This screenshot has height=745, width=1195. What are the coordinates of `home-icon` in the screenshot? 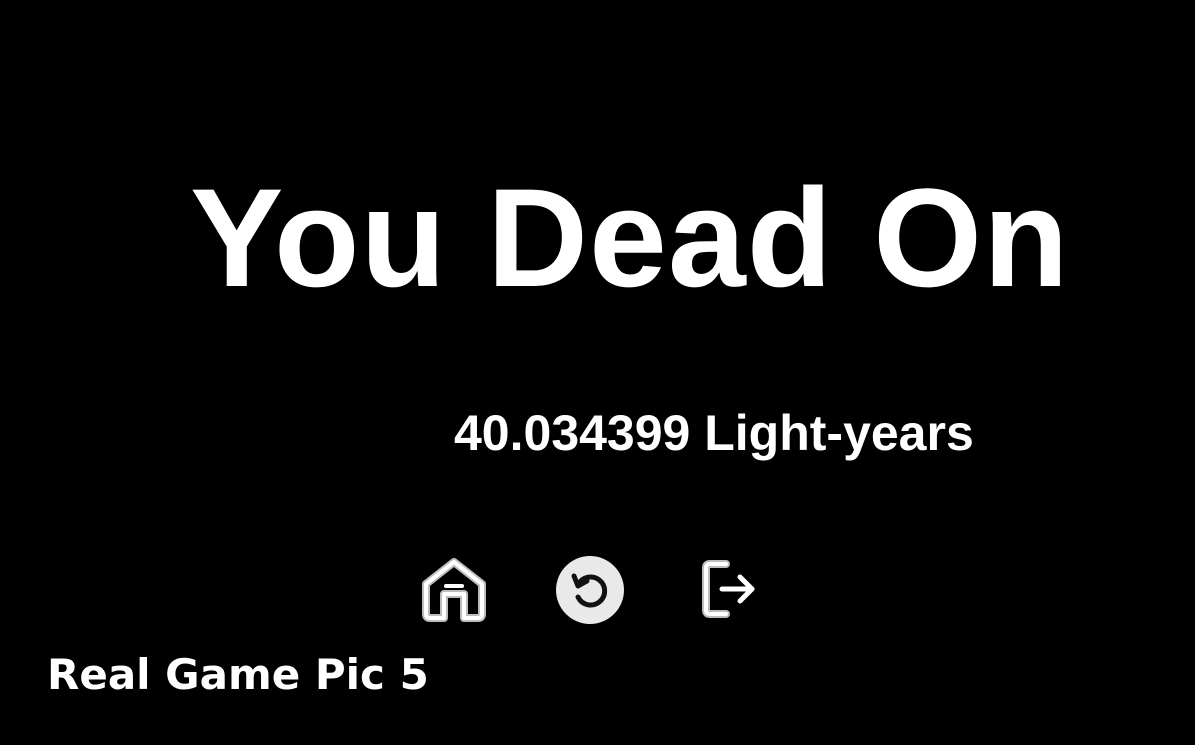 It's located at (454, 590).